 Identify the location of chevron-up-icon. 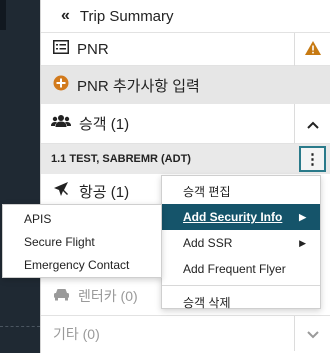
(312, 124).